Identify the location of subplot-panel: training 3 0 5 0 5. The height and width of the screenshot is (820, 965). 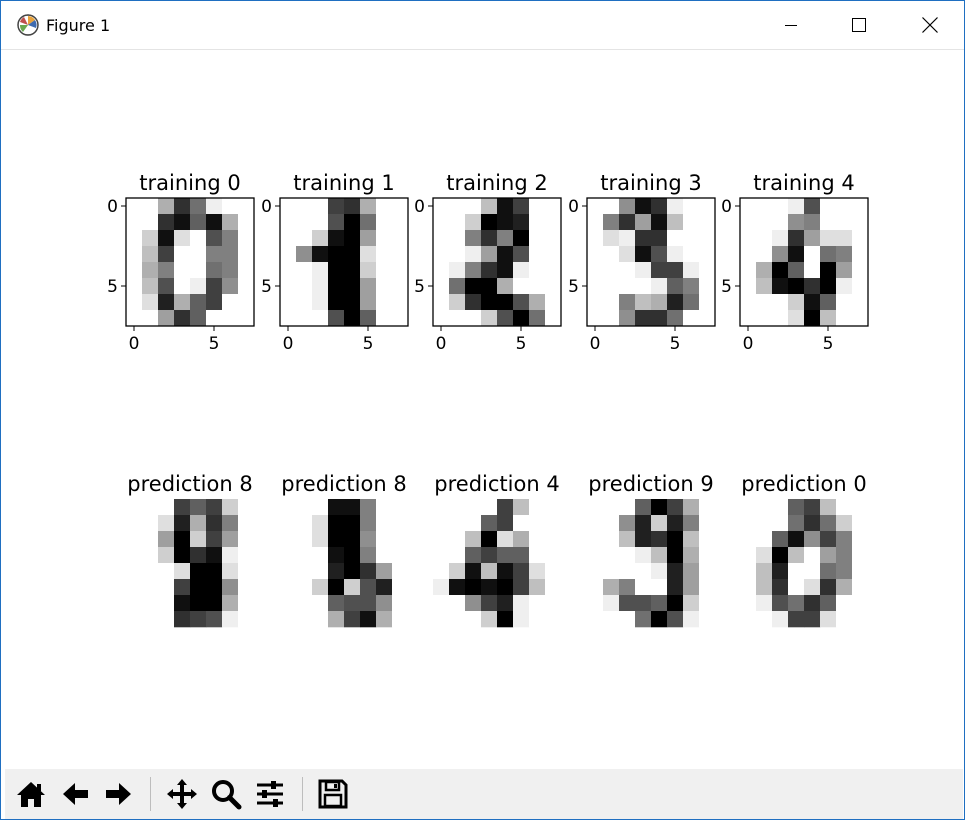
(642, 262).